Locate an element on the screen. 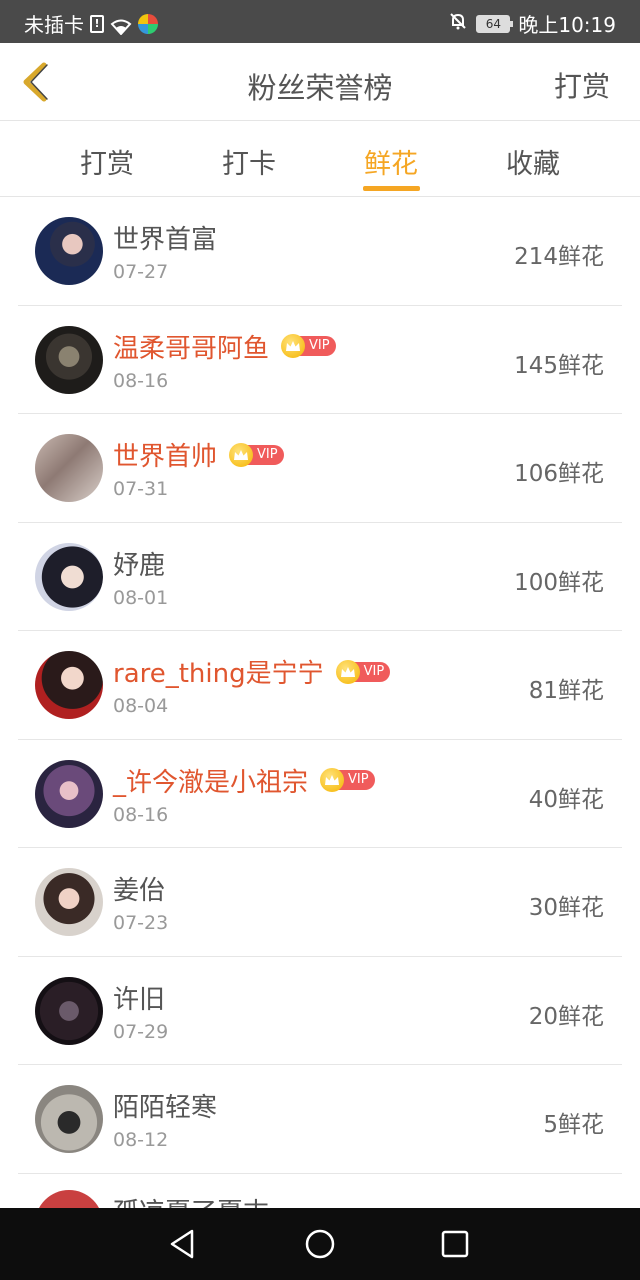 This screenshot has height=1280, width=640. user-name: 妤鹿 is located at coordinates (139, 565).